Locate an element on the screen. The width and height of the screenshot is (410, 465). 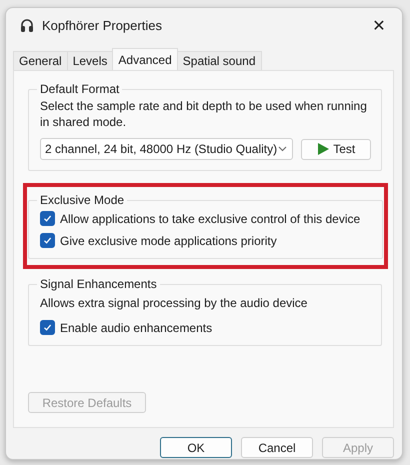
tab: General is located at coordinates (40, 60).